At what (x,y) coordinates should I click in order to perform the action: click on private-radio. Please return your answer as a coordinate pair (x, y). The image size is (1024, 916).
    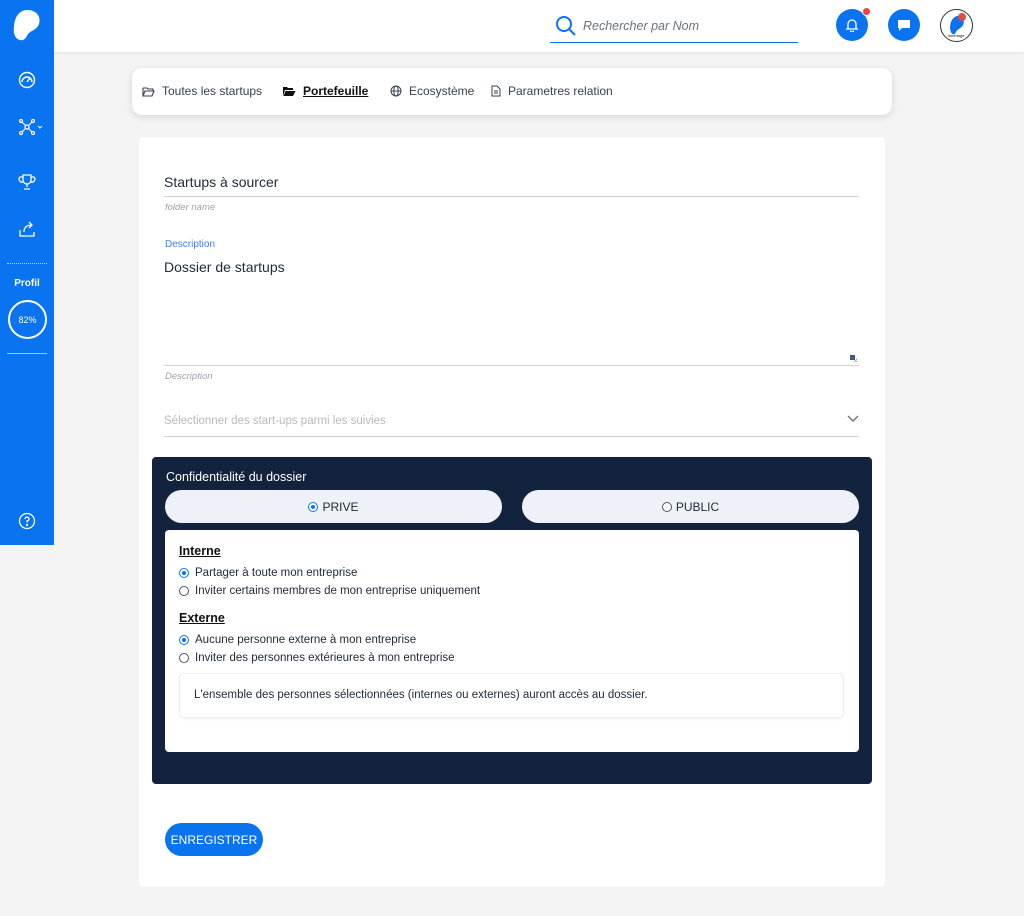
    Looking at the image, I should click on (313, 506).